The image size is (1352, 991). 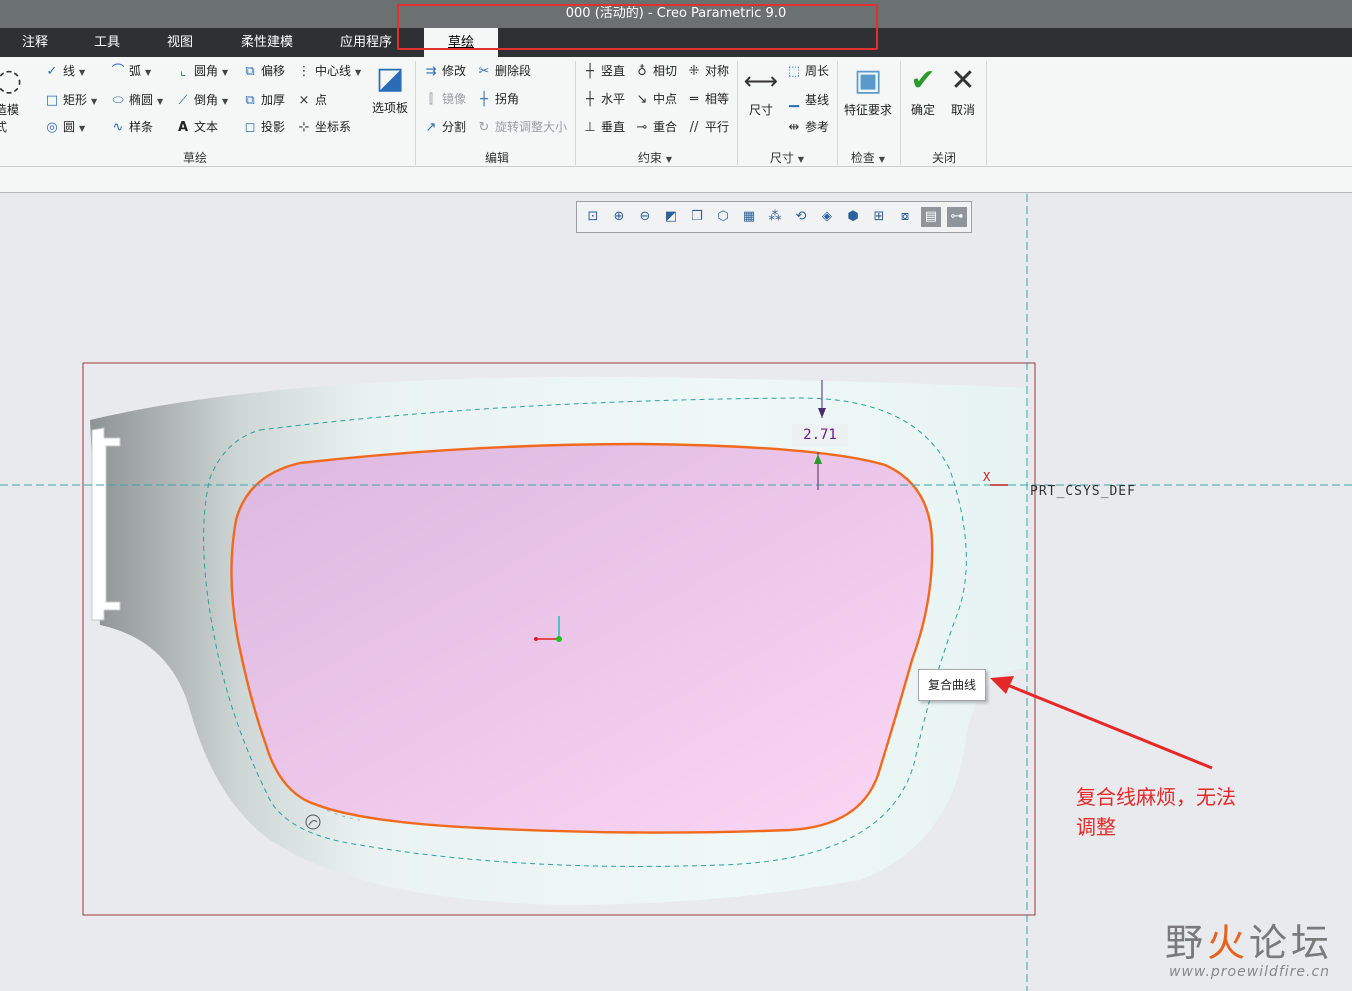 I want to click on fire-icon: 火, so click(x=1228, y=943).